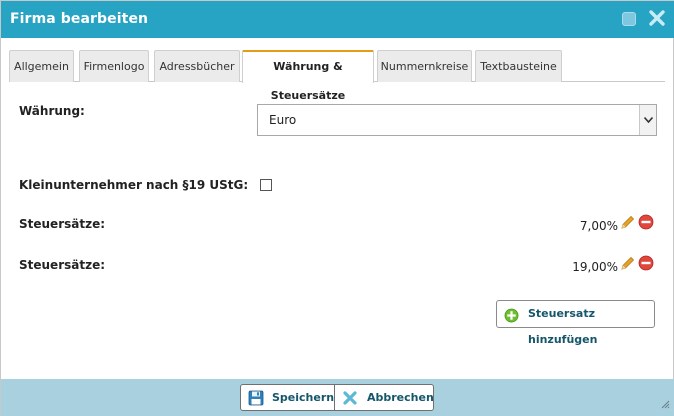 The width and height of the screenshot is (674, 416). I want to click on save-label: Speichern, so click(303, 397).